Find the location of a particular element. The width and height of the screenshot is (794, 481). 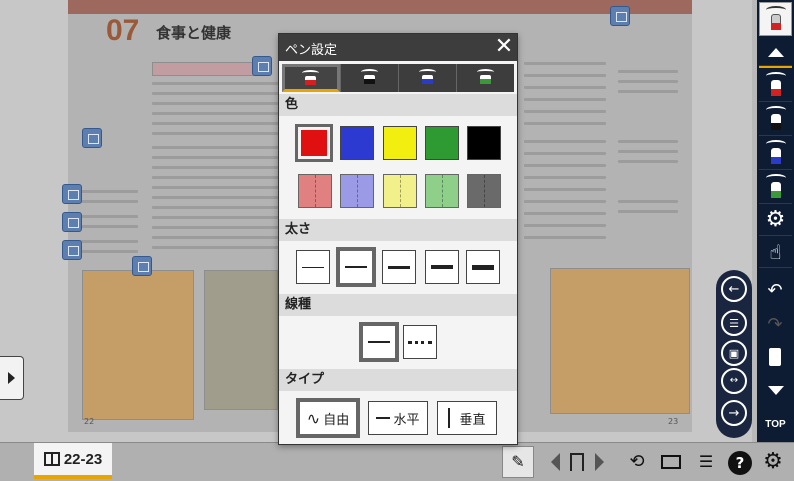

chapter-title: 食事と健康 is located at coordinates (194, 33).